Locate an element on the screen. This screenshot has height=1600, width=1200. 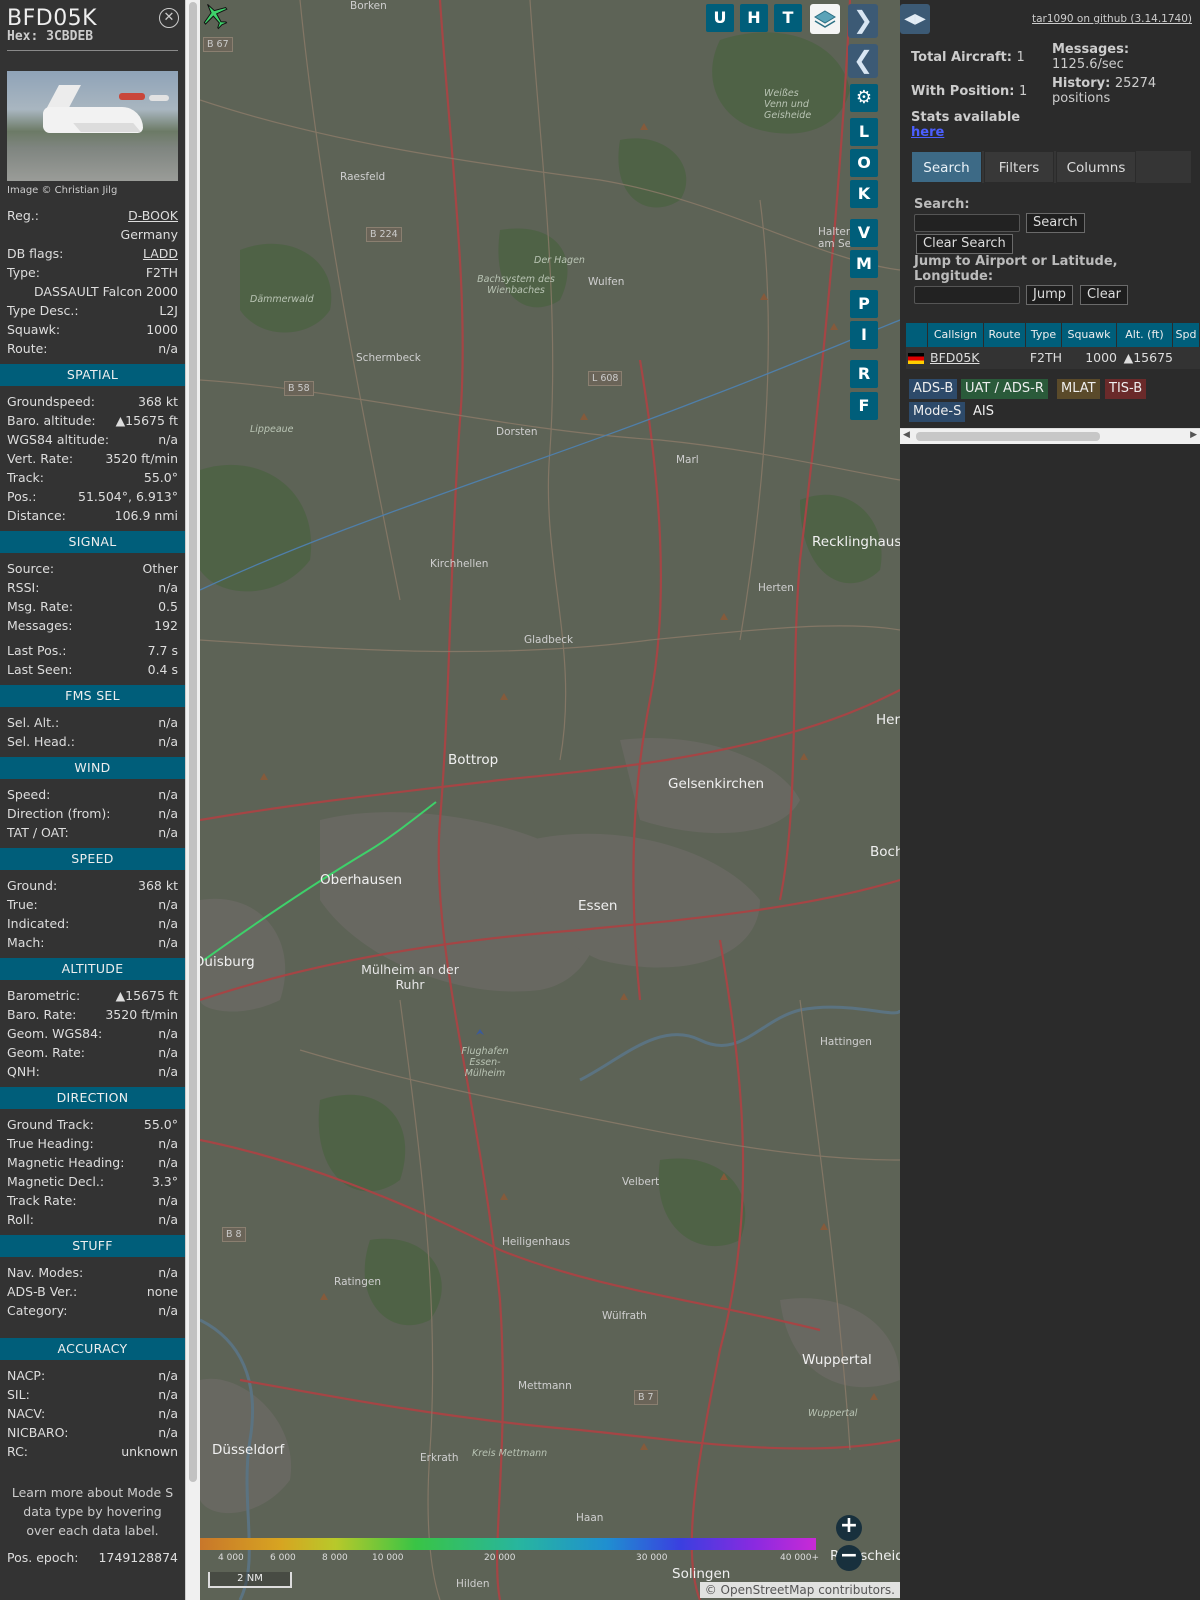
search-button: Search is located at coordinates (1055, 223).